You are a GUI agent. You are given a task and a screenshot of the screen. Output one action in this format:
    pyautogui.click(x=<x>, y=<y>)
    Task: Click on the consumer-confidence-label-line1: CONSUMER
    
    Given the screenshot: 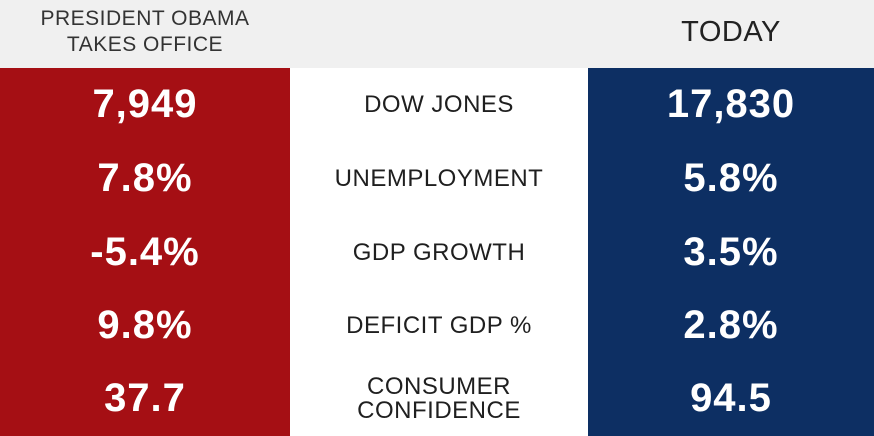 What is the action you would take?
    pyautogui.click(x=438, y=386)
    